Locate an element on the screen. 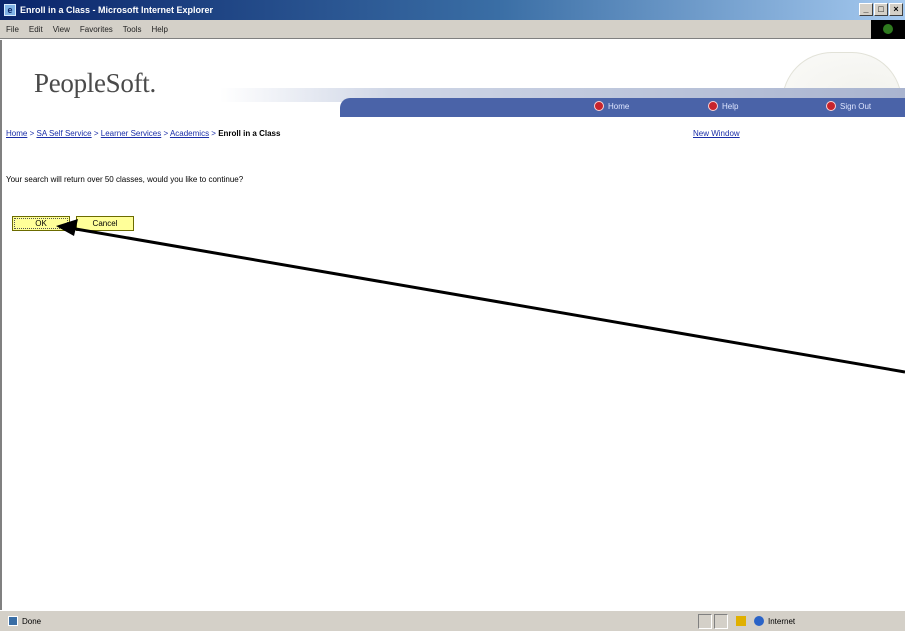 This screenshot has width=905, height=631. status-done: Done is located at coordinates (24, 621).